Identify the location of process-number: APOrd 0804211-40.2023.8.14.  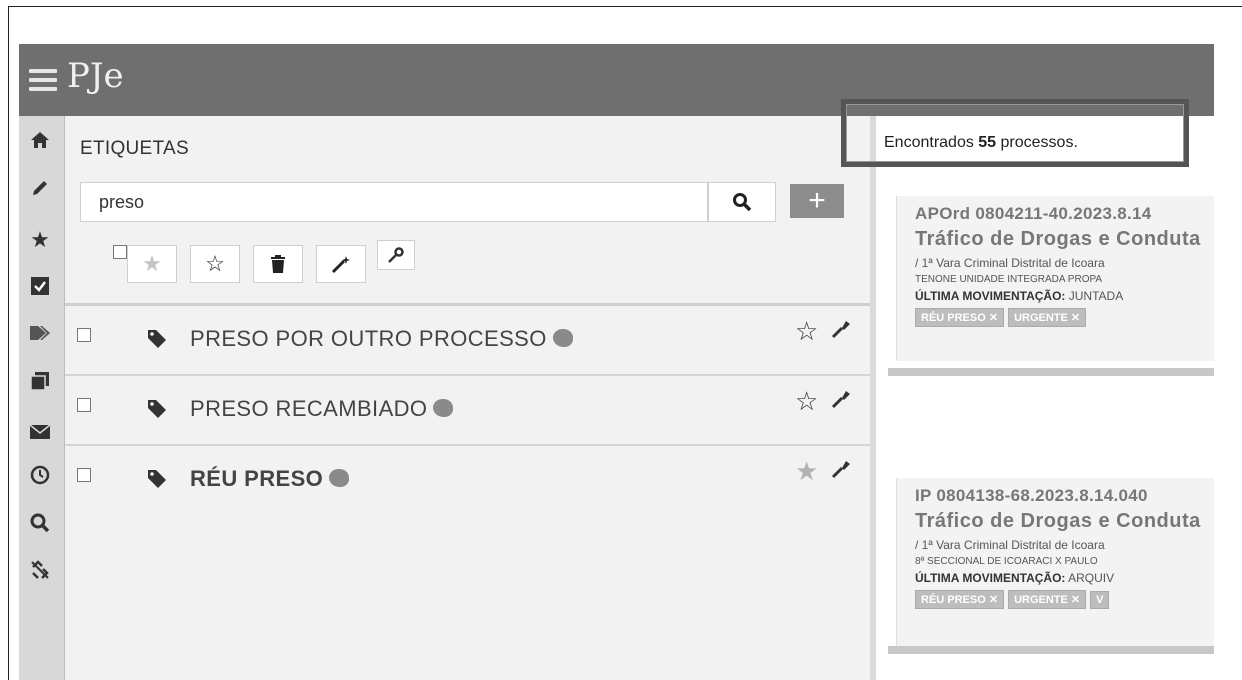
(1033, 214).